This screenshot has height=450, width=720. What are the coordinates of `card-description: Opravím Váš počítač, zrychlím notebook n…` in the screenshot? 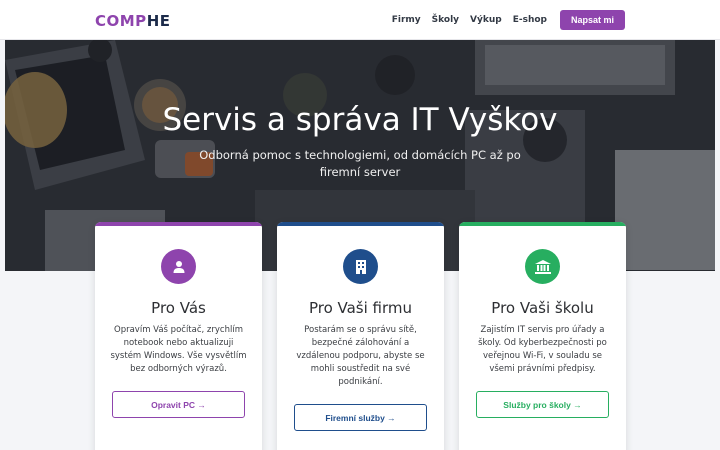 It's located at (178, 349).